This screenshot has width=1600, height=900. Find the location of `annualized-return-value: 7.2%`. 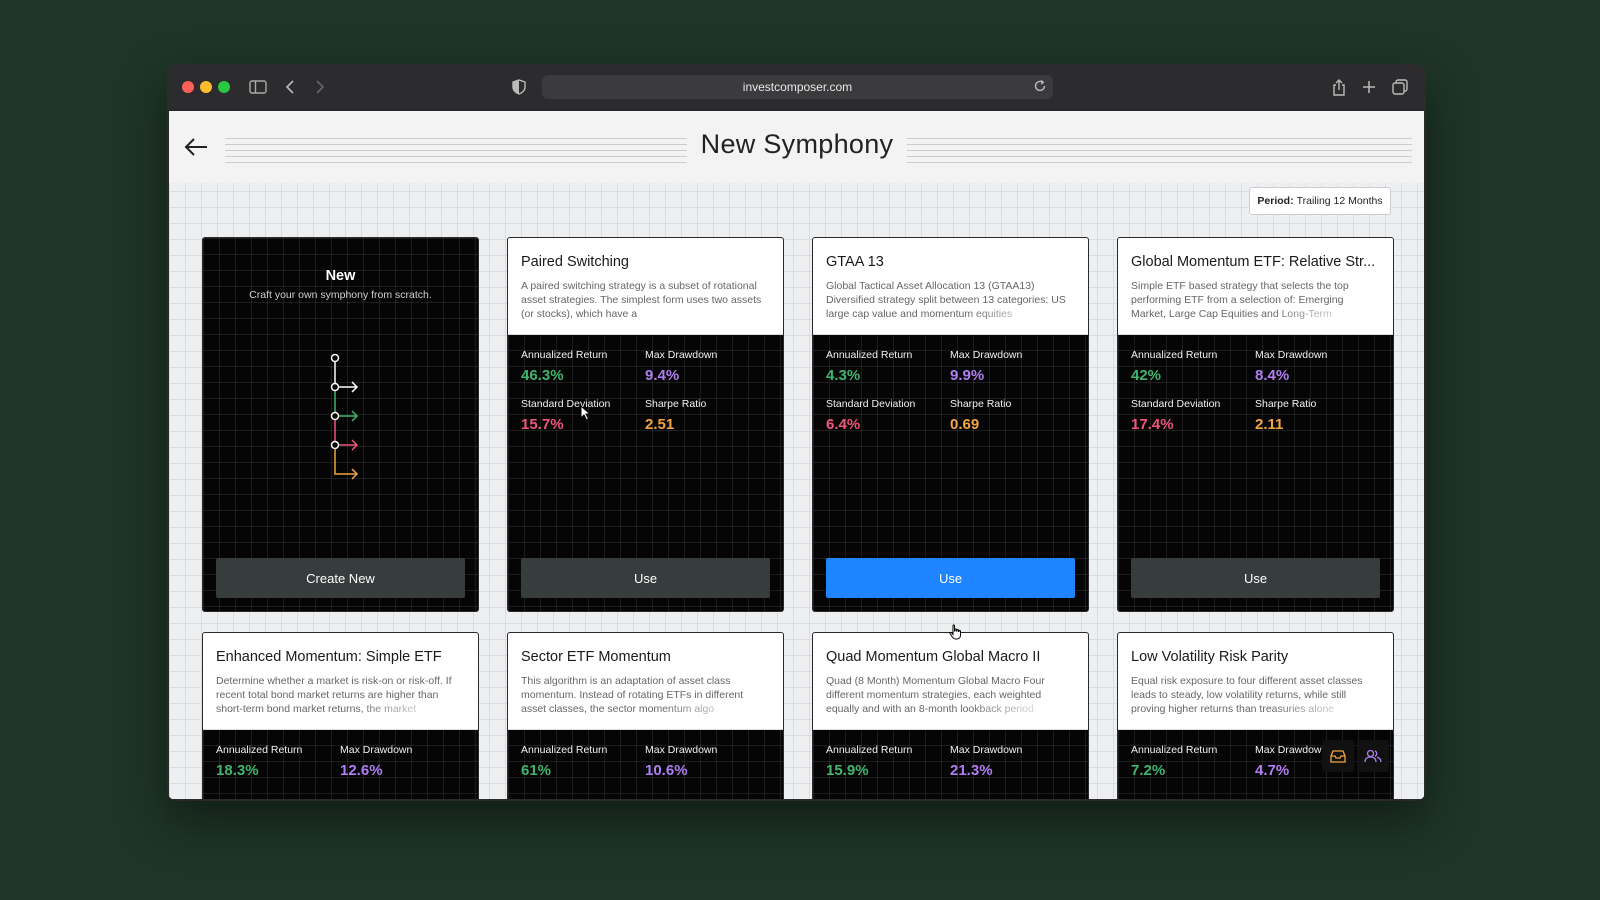

annualized-return-value: 7.2% is located at coordinates (1148, 770).